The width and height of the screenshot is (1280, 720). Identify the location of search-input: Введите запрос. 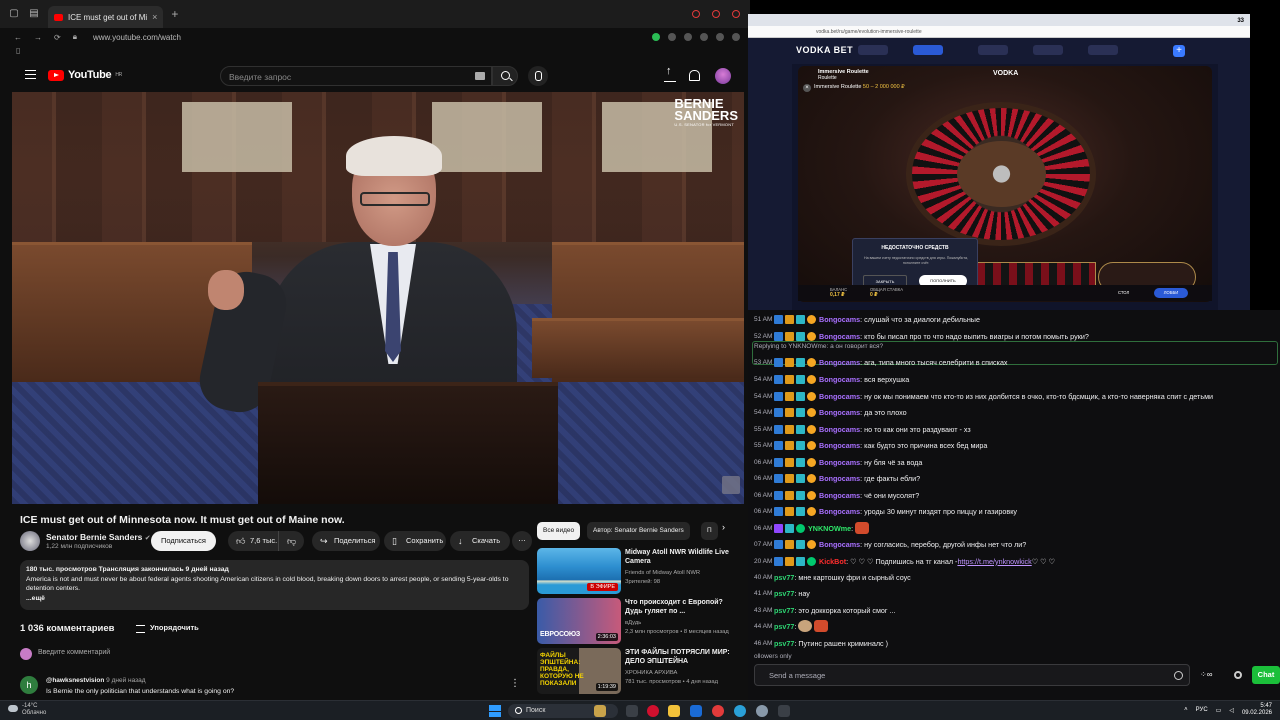
(356, 76).